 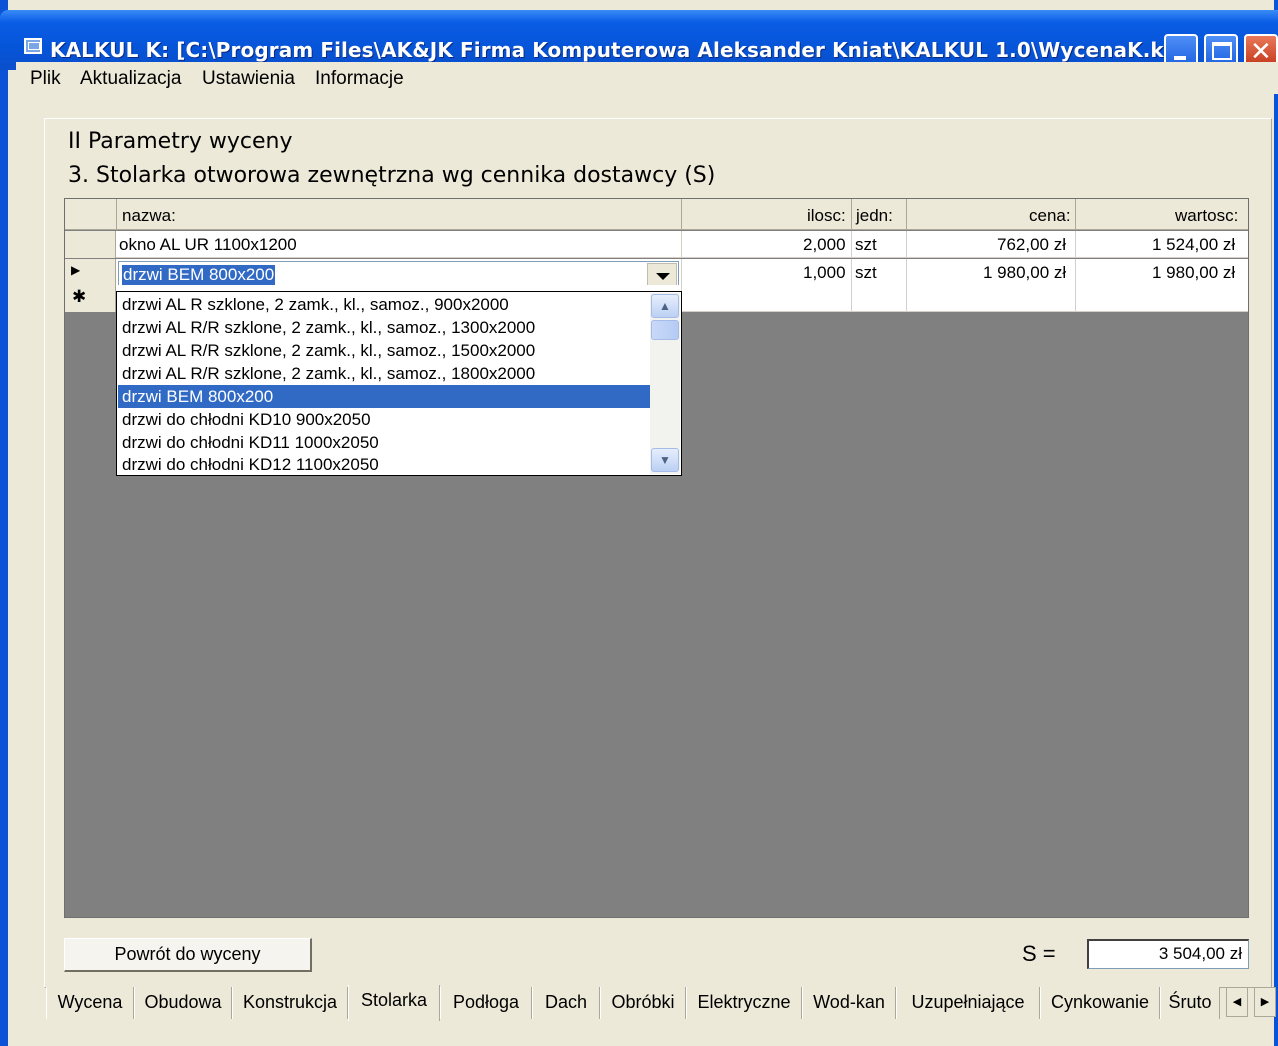 What do you see at coordinates (248, 79) in the screenshot?
I see `menu-ustawienia: Ustawienia` at bounding box center [248, 79].